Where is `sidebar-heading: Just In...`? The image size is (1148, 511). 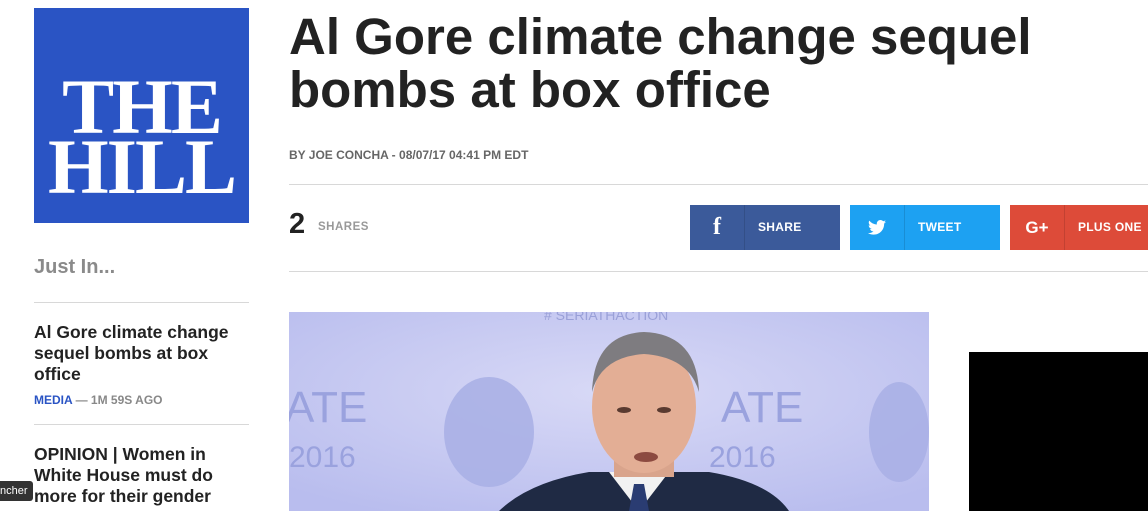
sidebar-heading: Just In... is located at coordinates (75, 267).